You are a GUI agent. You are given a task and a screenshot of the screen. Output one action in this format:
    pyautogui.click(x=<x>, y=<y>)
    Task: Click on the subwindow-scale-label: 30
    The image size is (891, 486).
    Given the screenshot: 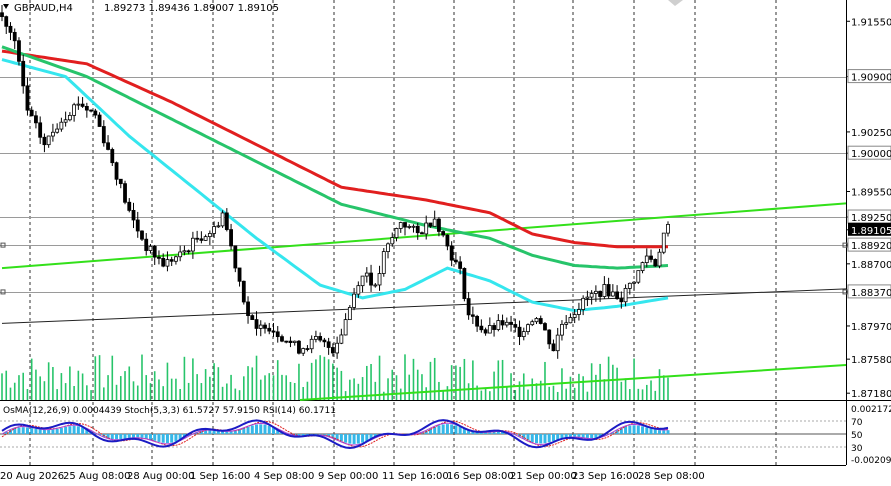 What is the action you would take?
    pyautogui.click(x=857, y=449)
    